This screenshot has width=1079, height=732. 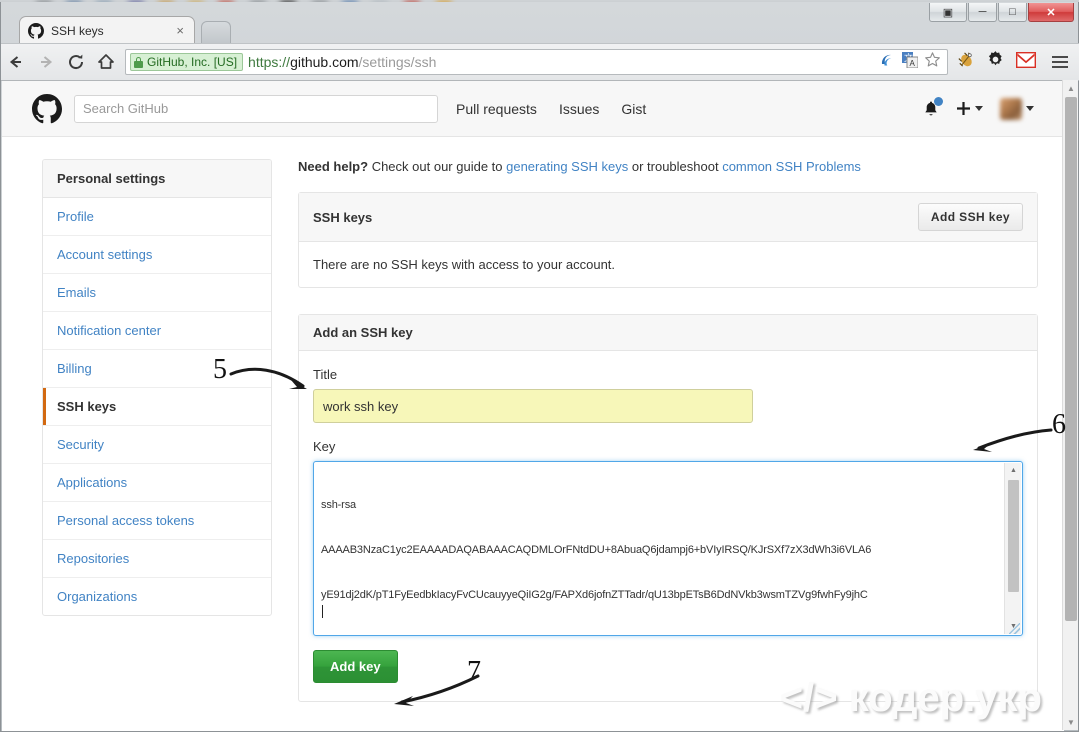 What do you see at coordinates (1060, 62) in the screenshot?
I see `chrome-menu-icon` at bounding box center [1060, 62].